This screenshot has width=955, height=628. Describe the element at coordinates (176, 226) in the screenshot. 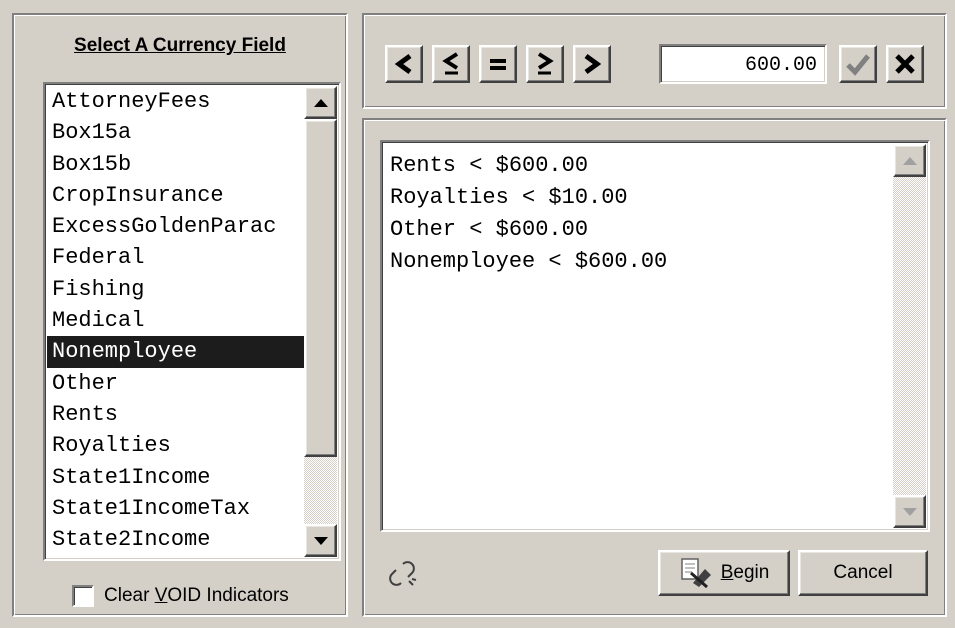

I see `list-item: ExcessGoldenParac` at that location.